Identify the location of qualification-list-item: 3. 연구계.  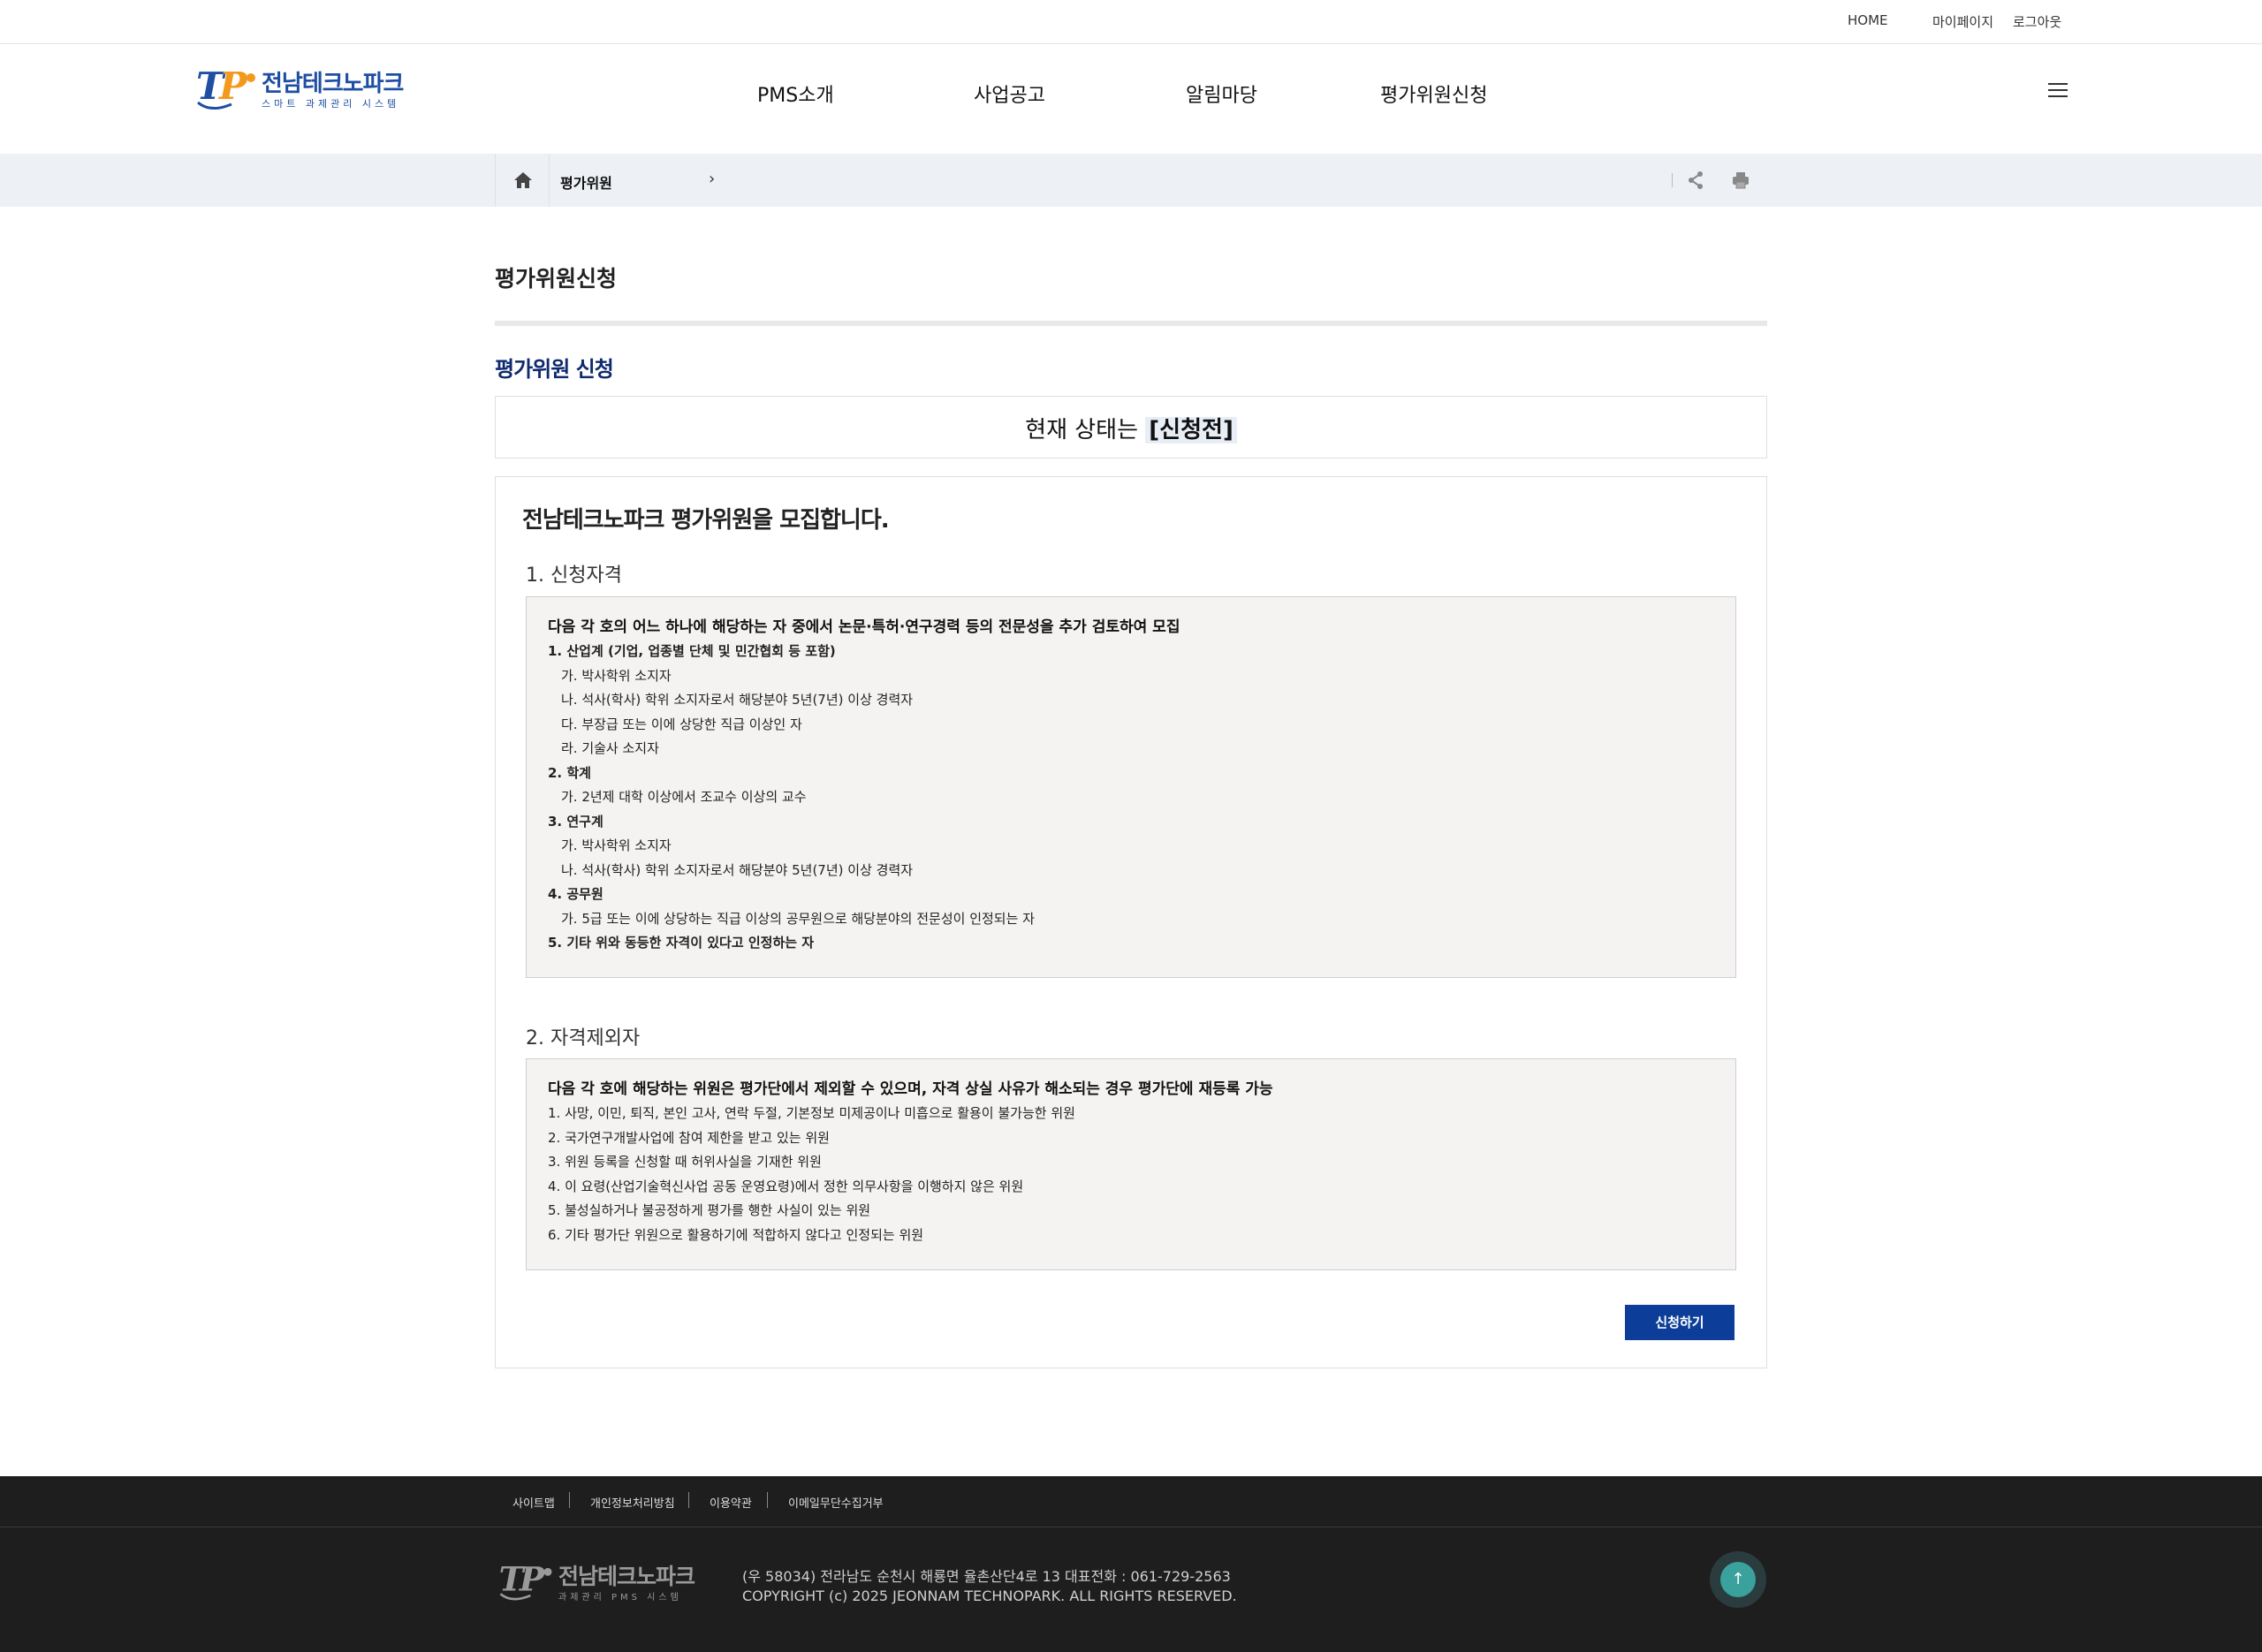
(575, 821).